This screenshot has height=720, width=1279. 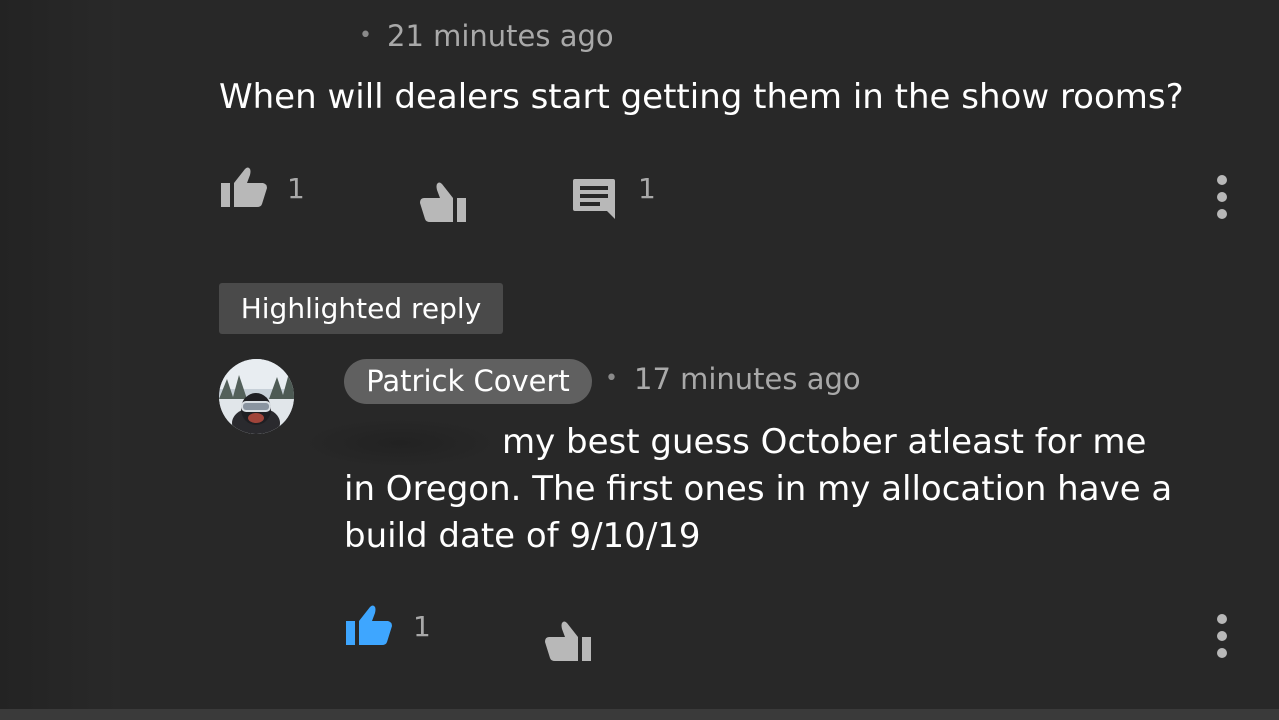 I want to click on reply-more-button, so click(x=1222, y=637).